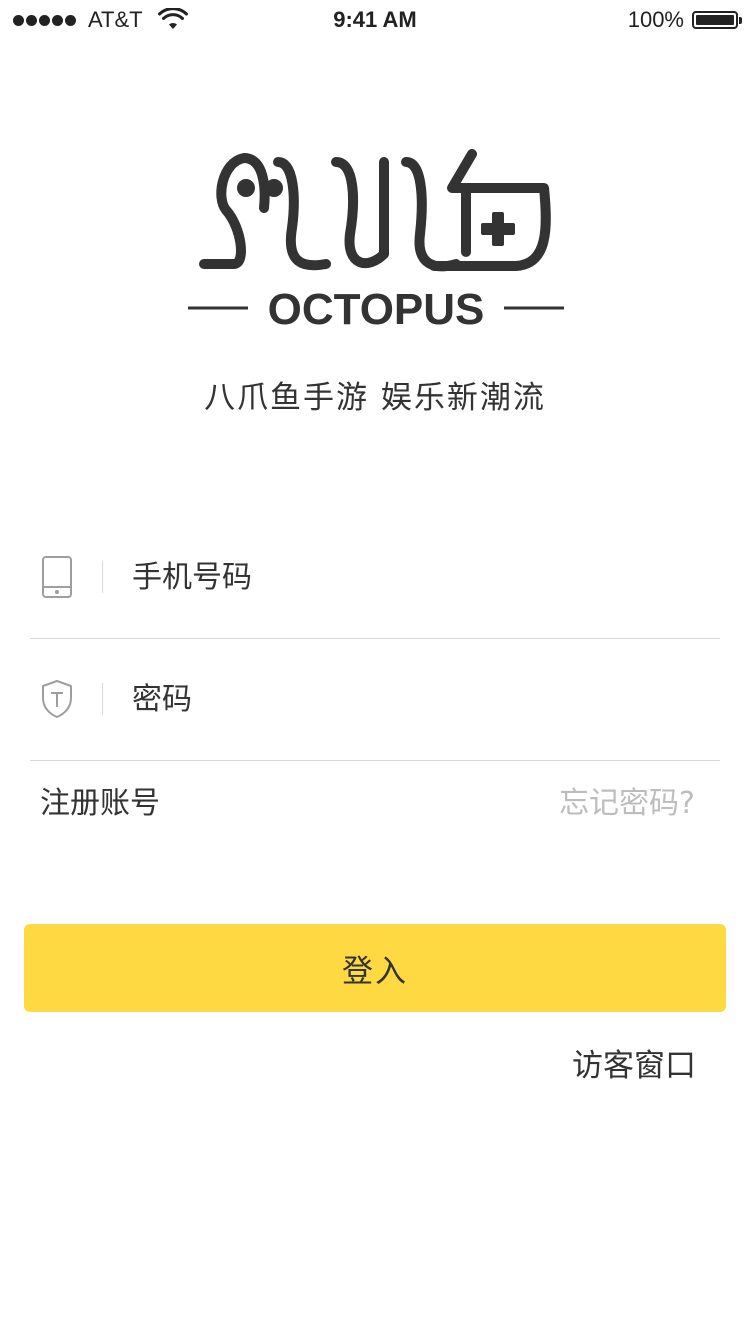 The width and height of the screenshot is (750, 1334). What do you see at coordinates (717, 20) in the screenshot?
I see `battery-icon` at bounding box center [717, 20].